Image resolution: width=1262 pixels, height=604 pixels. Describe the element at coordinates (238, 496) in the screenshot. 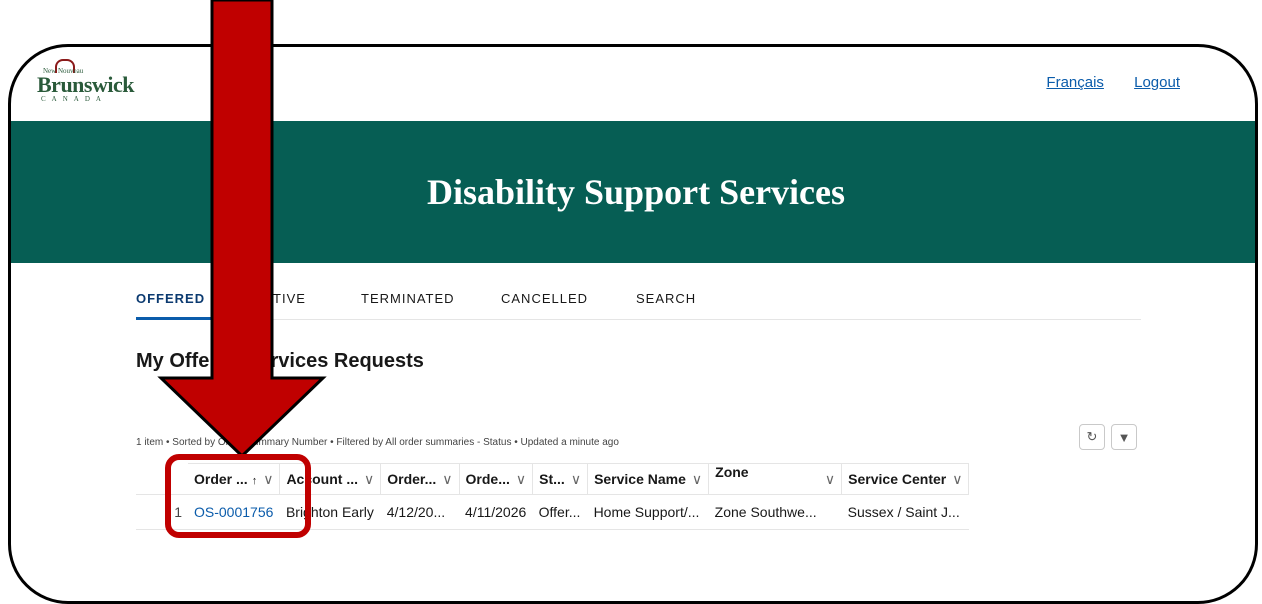

I see `annotation-highlight-box` at that location.